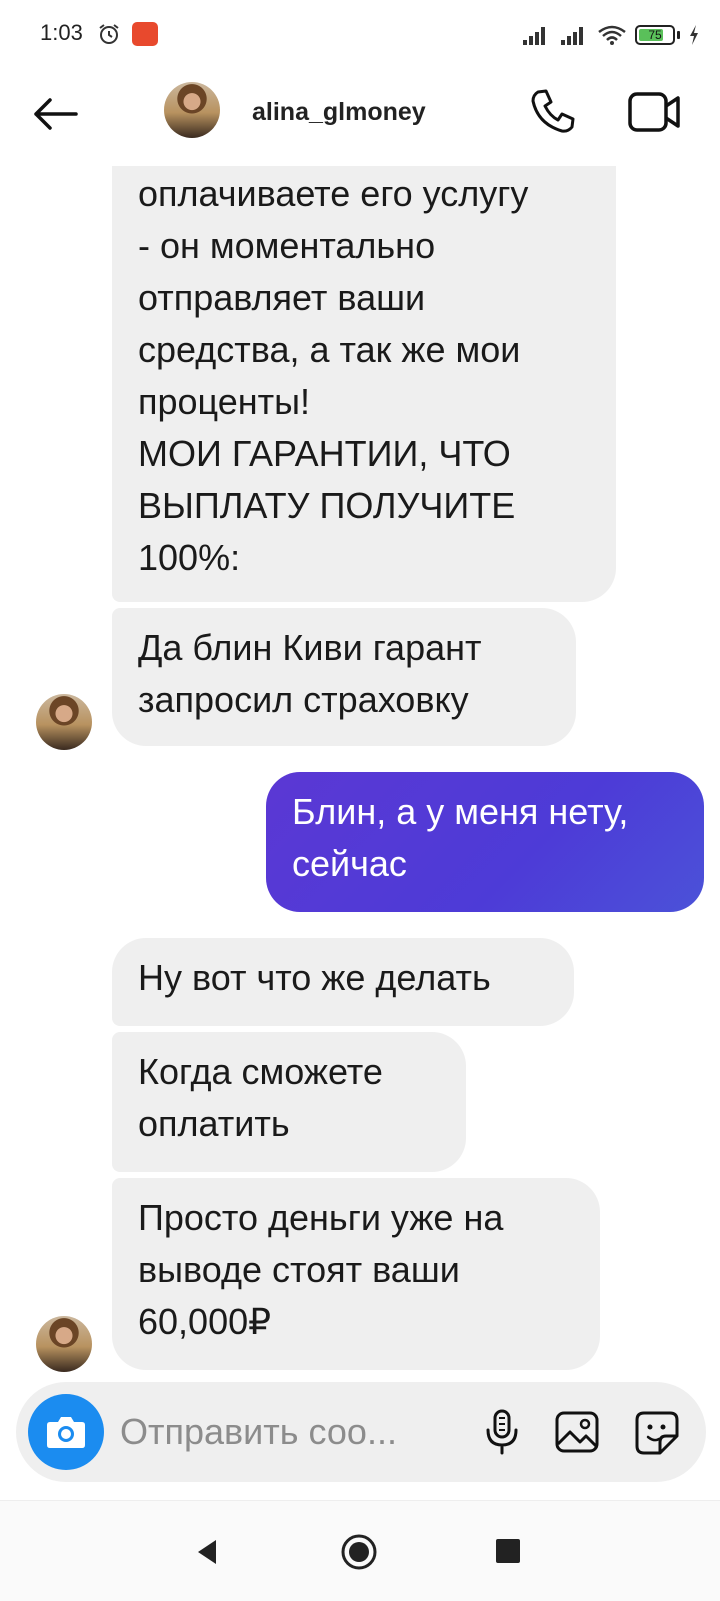  What do you see at coordinates (678, 35) in the screenshot?
I see `battery-cap` at bounding box center [678, 35].